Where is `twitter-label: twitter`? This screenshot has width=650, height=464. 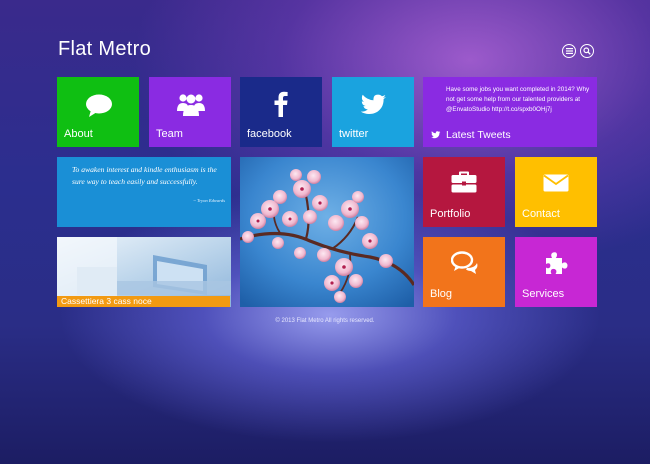
twitter-label: twitter is located at coordinates (354, 134).